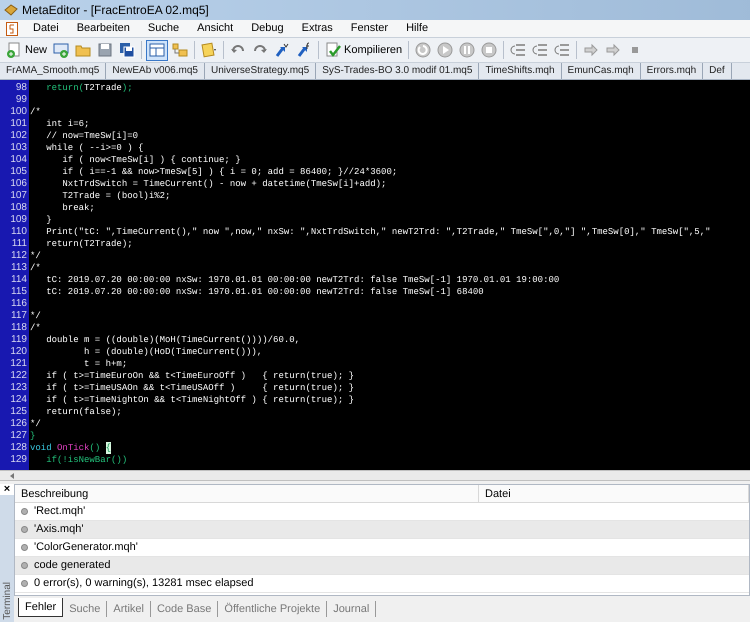 The height and width of the screenshot is (622, 750). Describe the element at coordinates (520, 71) in the screenshot. I see `file-tab: TimeShifts.mqh` at that location.